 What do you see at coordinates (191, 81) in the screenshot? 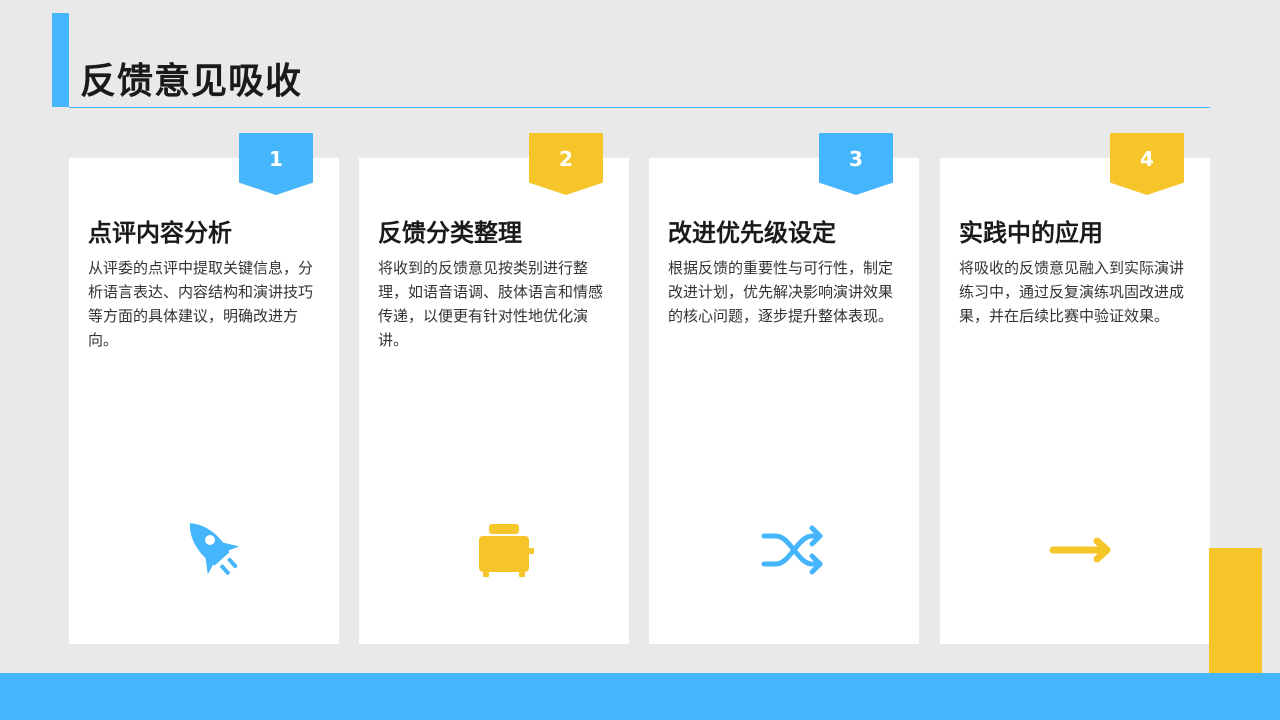
I see `slide-title: 反馈意见吸收` at bounding box center [191, 81].